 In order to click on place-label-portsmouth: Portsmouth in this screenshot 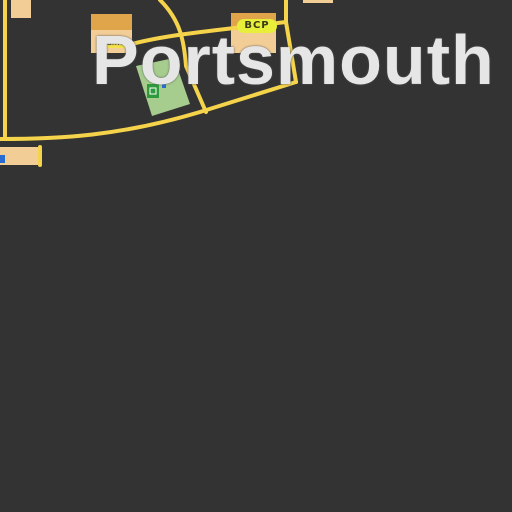, I will do `click(293, 60)`.